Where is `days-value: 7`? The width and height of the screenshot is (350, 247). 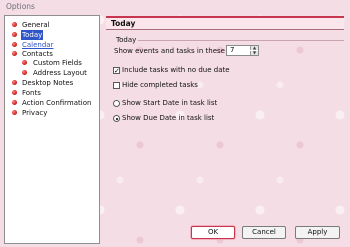 days-value: 7 is located at coordinates (232, 50).